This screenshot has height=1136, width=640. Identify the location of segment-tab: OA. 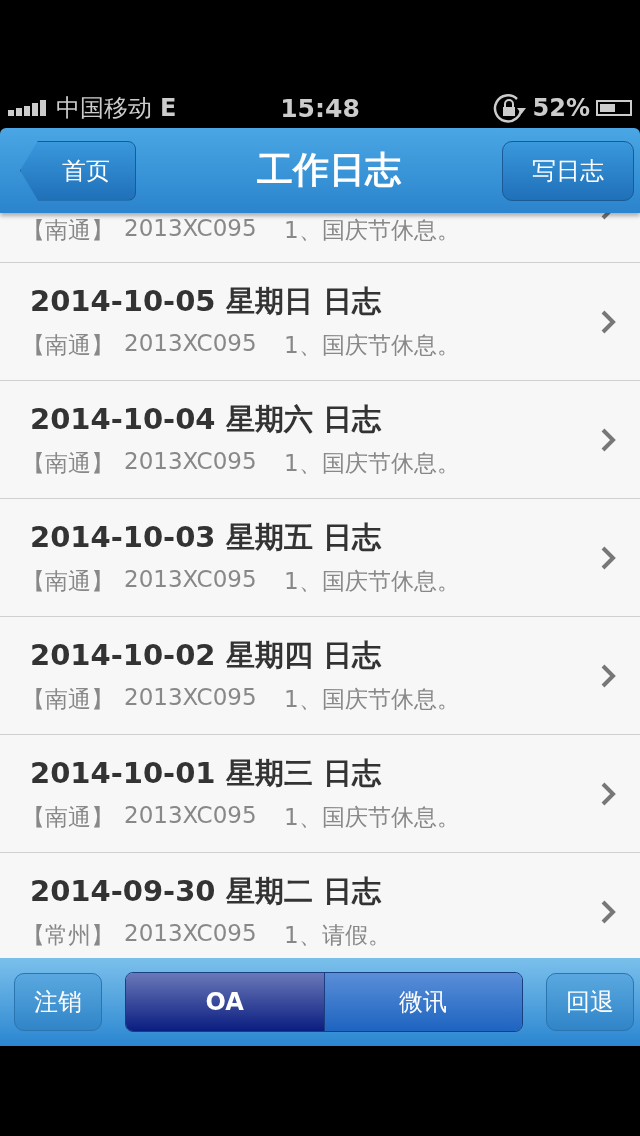
(225, 1002).